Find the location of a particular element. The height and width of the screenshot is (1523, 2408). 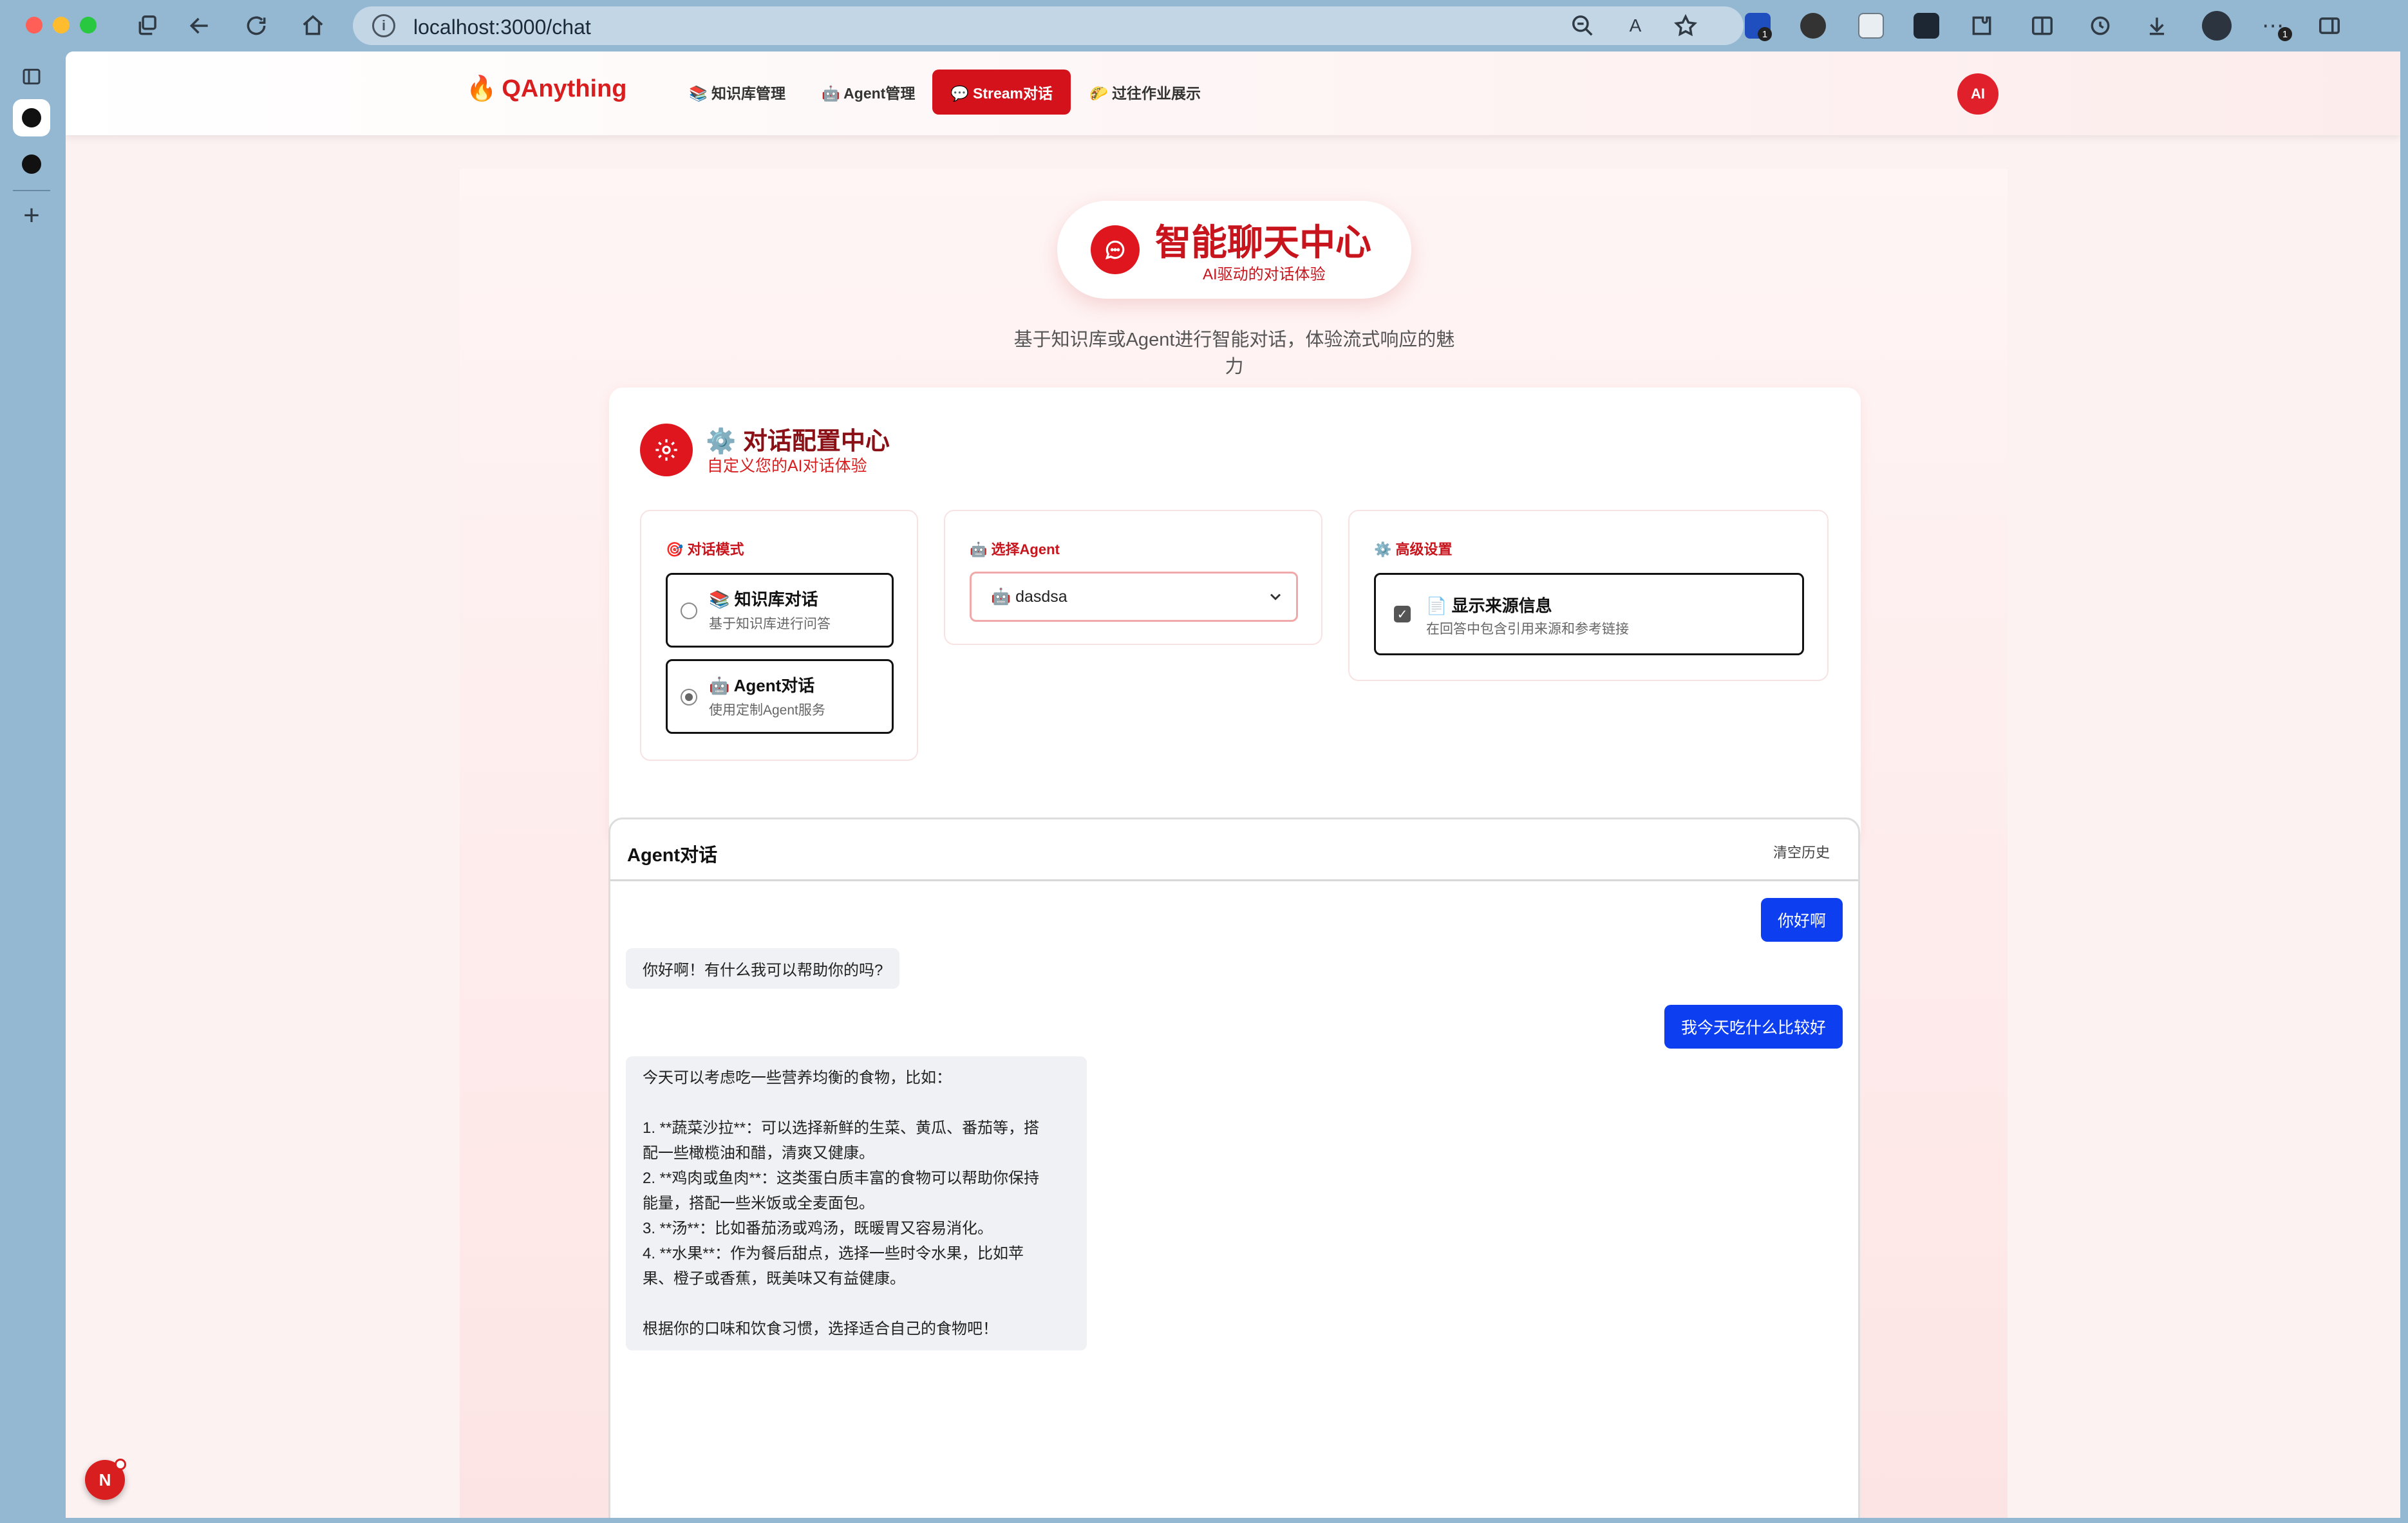

advanced-settings-label: ⚙️ 高级设置 is located at coordinates (1413, 549).